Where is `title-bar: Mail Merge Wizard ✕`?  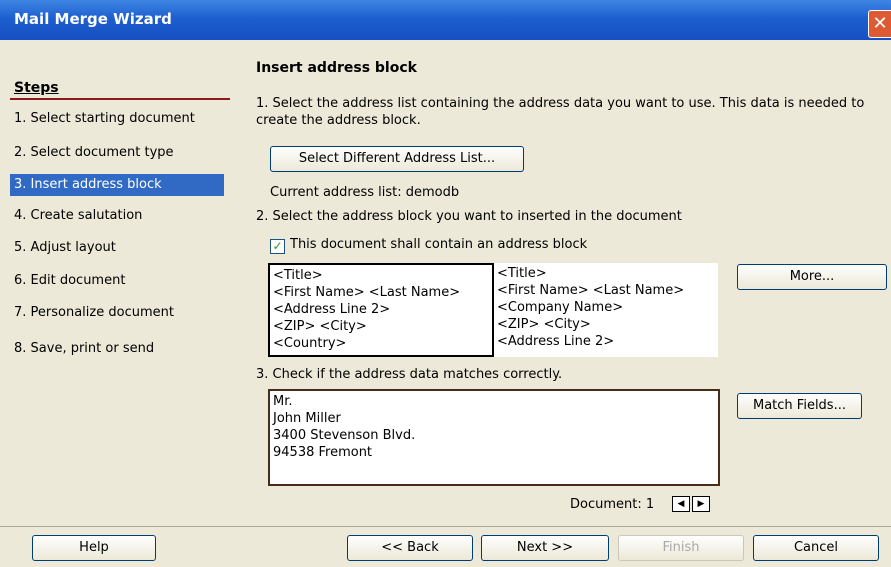
title-bar: Mail Merge Wizard ✕ is located at coordinates (445, 20).